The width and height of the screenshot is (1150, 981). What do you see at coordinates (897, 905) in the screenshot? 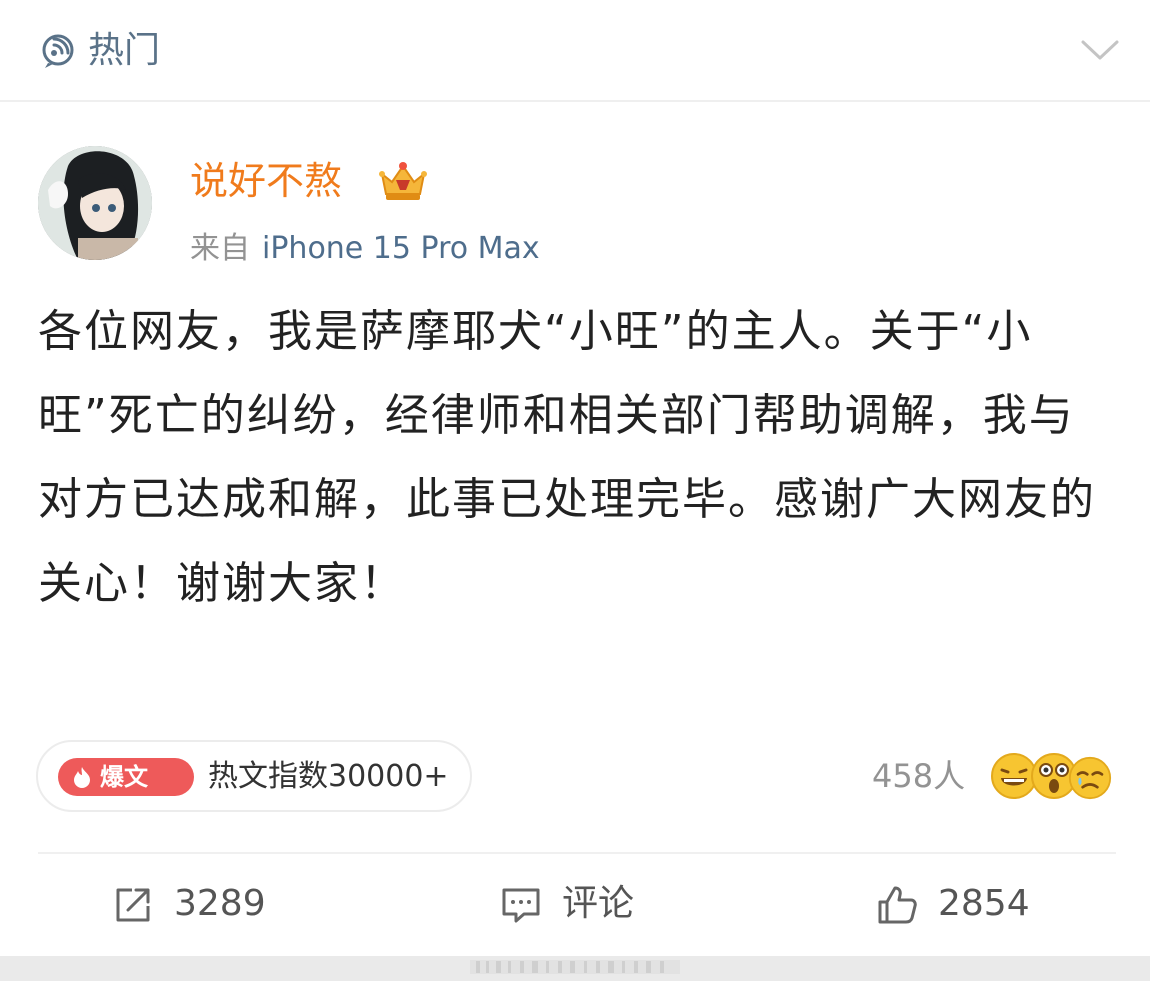
I see `thumbs-up-icon` at bounding box center [897, 905].